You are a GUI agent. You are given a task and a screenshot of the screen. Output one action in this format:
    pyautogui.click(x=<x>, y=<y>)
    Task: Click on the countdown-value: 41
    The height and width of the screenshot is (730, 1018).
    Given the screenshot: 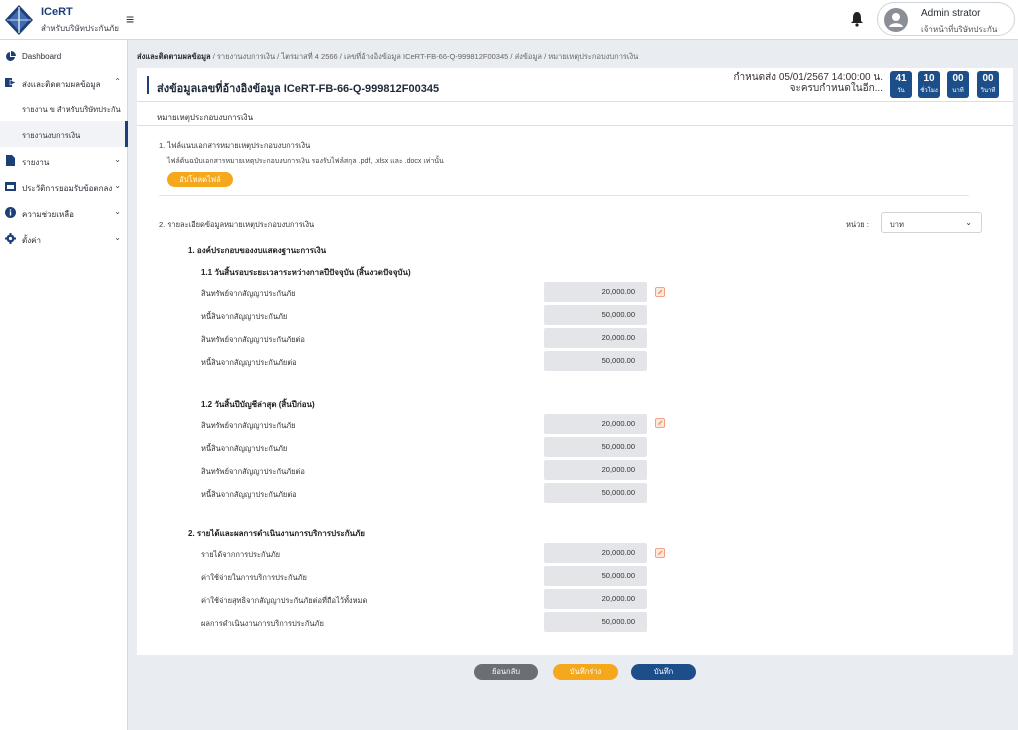 What is the action you would take?
    pyautogui.click(x=901, y=78)
    